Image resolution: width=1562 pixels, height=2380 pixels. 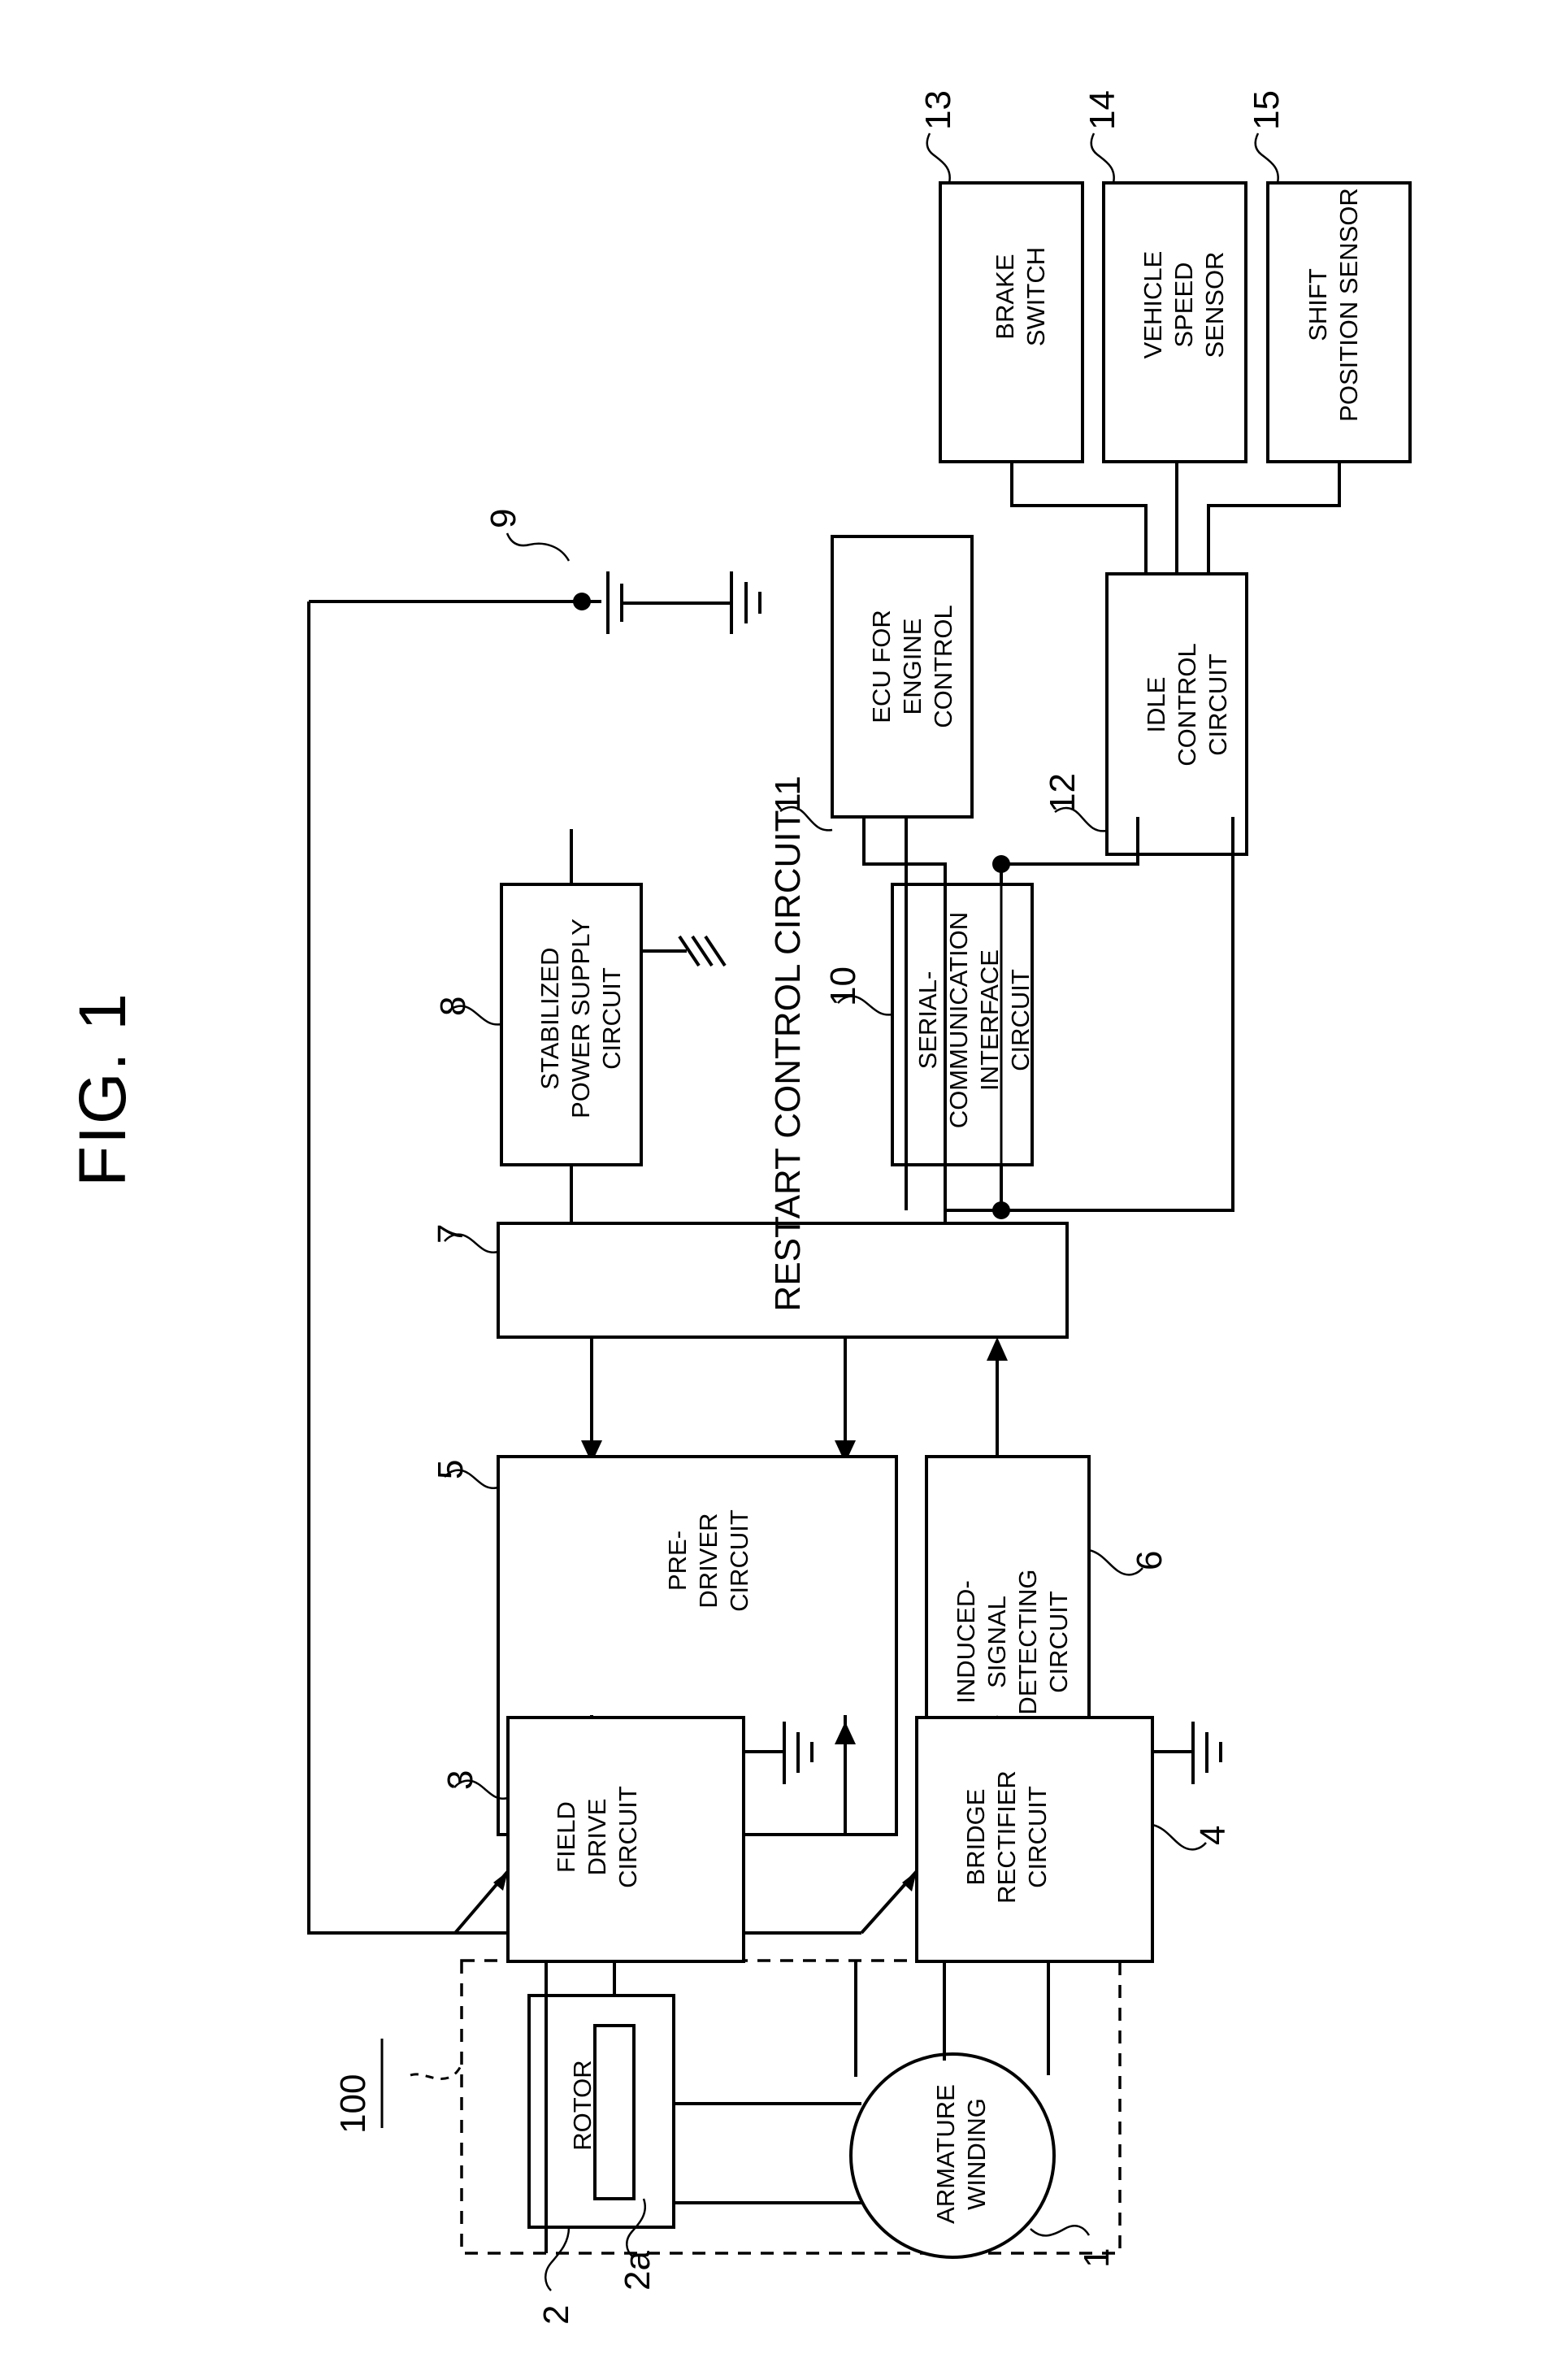 What do you see at coordinates (1097, 2258) in the screenshot?
I see `ref-1-number: 1` at bounding box center [1097, 2258].